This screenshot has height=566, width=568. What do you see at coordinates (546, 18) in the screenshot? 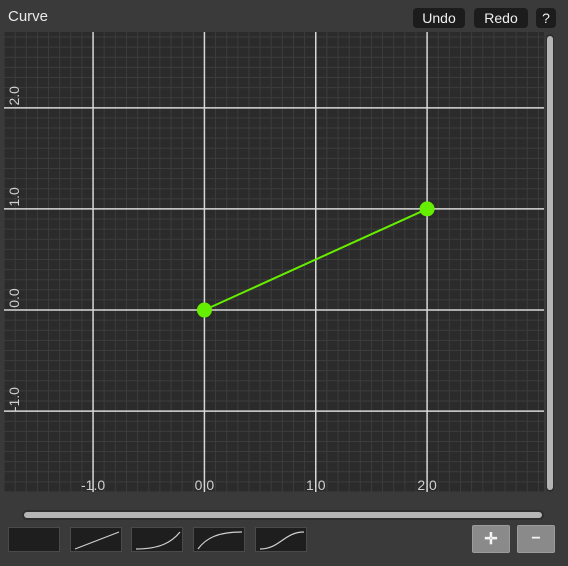
I see `help-button: ?` at bounding box center [546, 18].